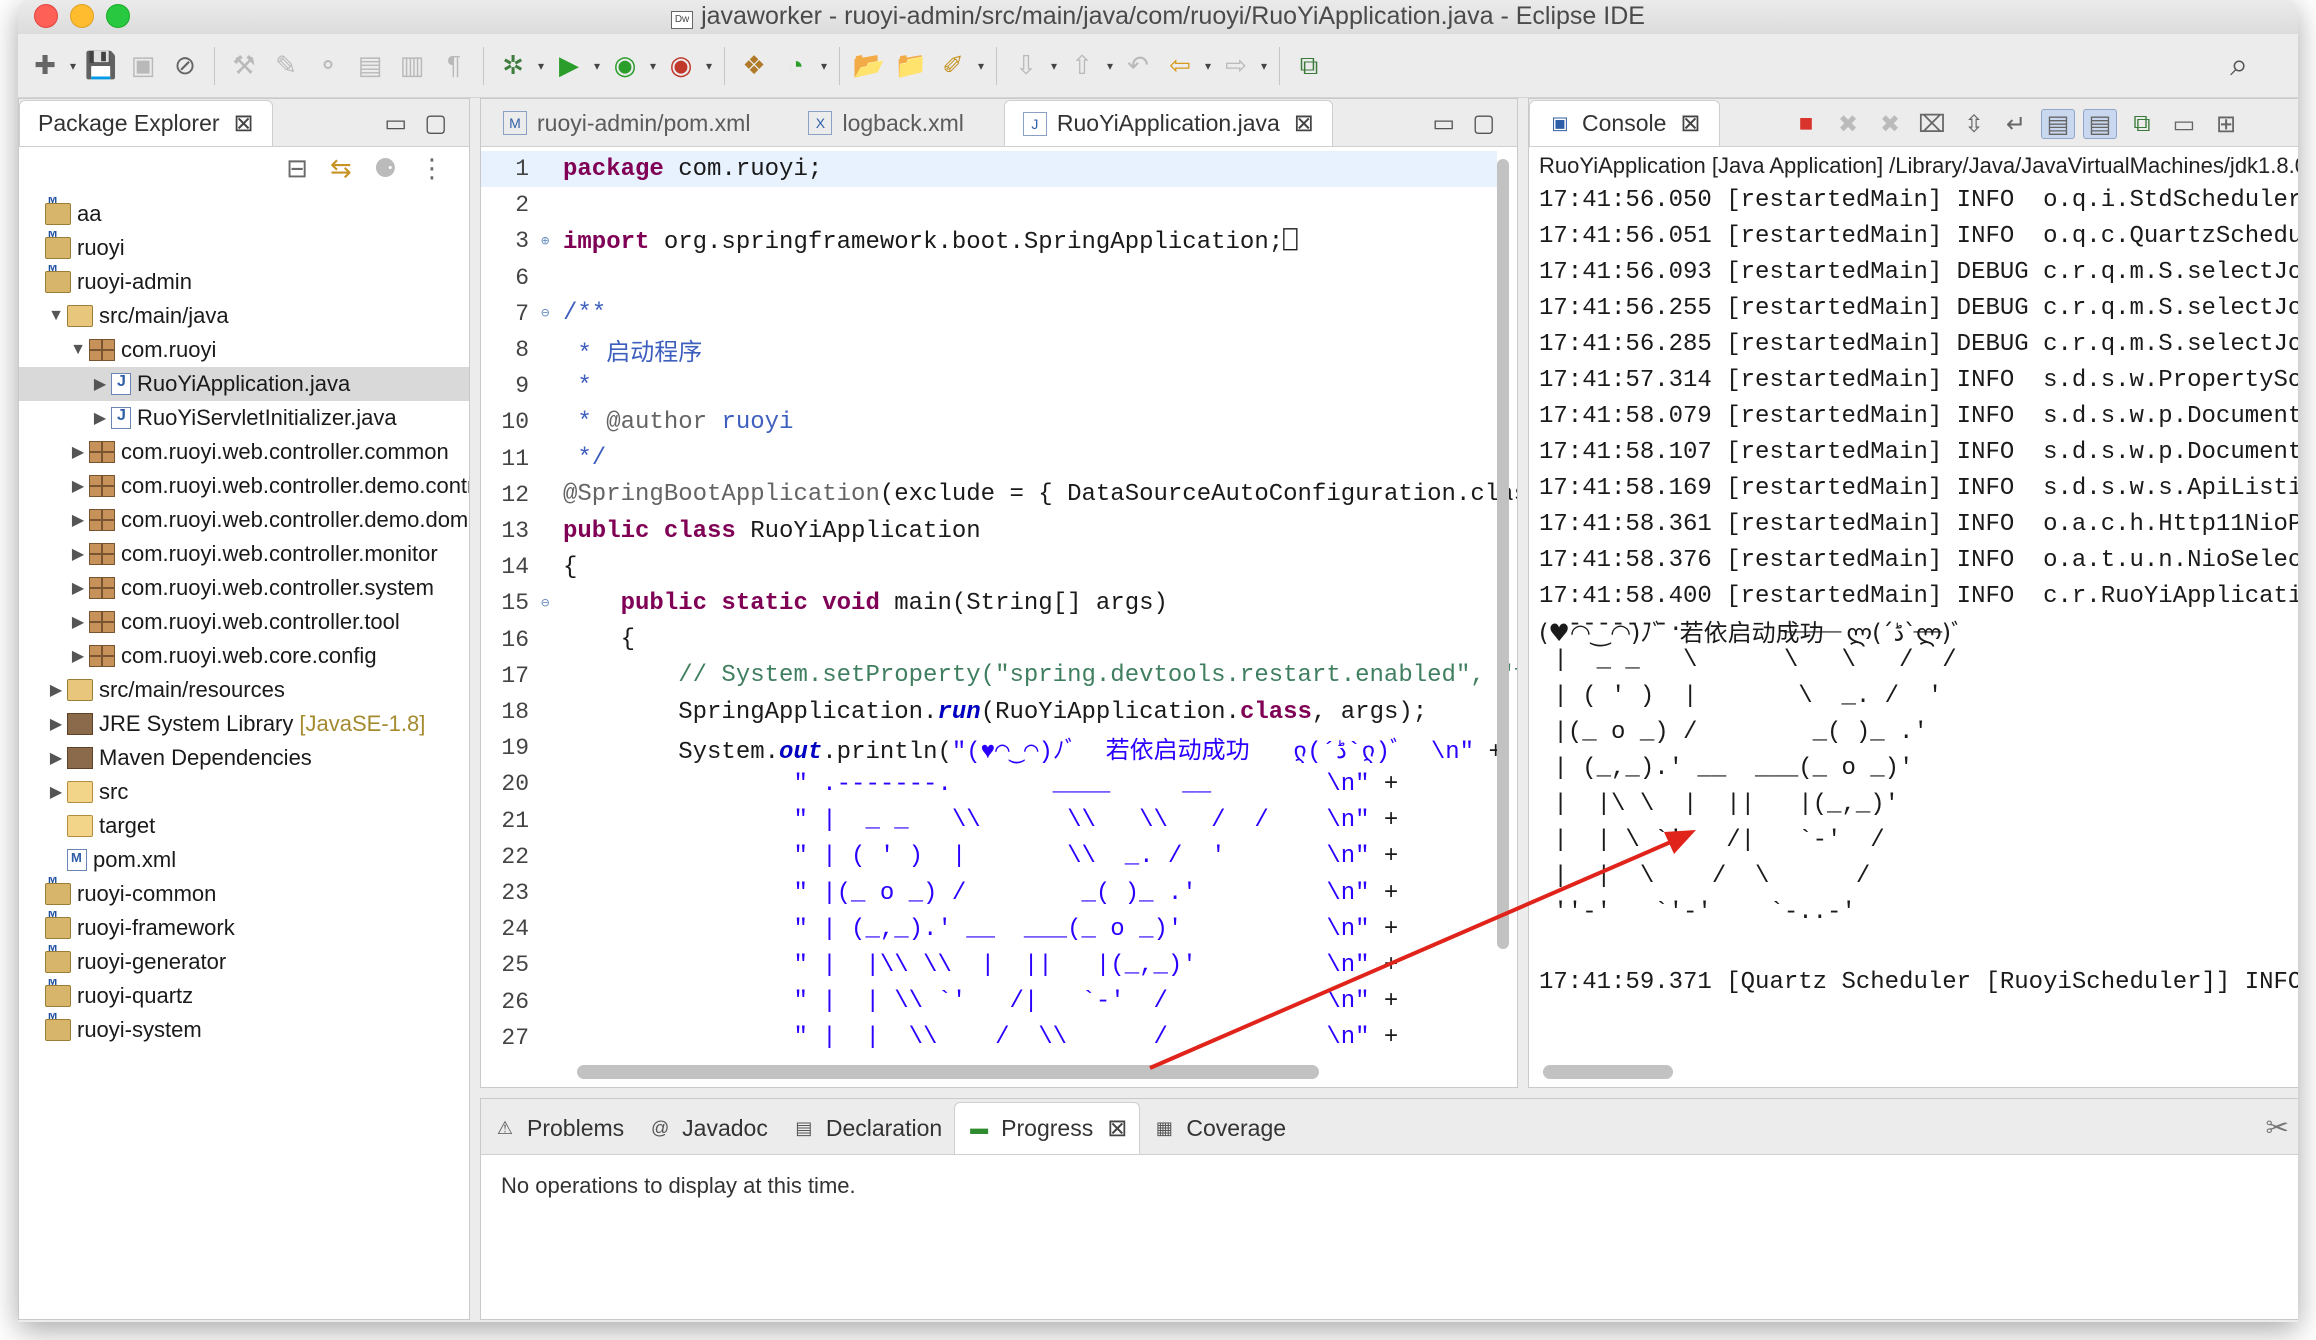 The image size is (2316, 1340). I want to click on editor-vertical-scrollbar, so click(1503, 554).